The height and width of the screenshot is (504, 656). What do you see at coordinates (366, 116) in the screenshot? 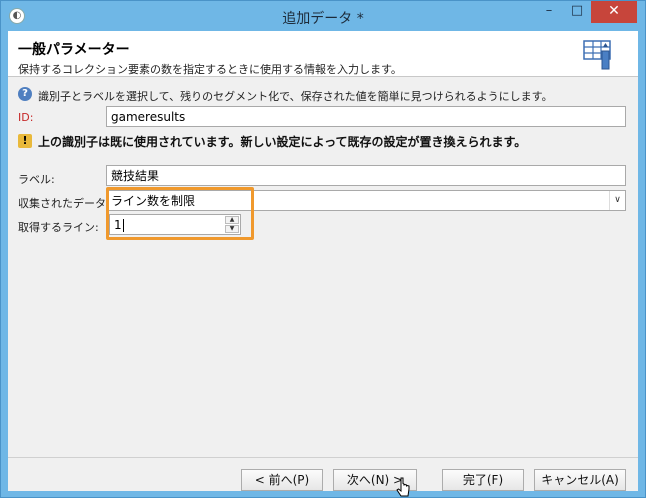
I see `id-input: gameresults` at bounding box center [366, 116].